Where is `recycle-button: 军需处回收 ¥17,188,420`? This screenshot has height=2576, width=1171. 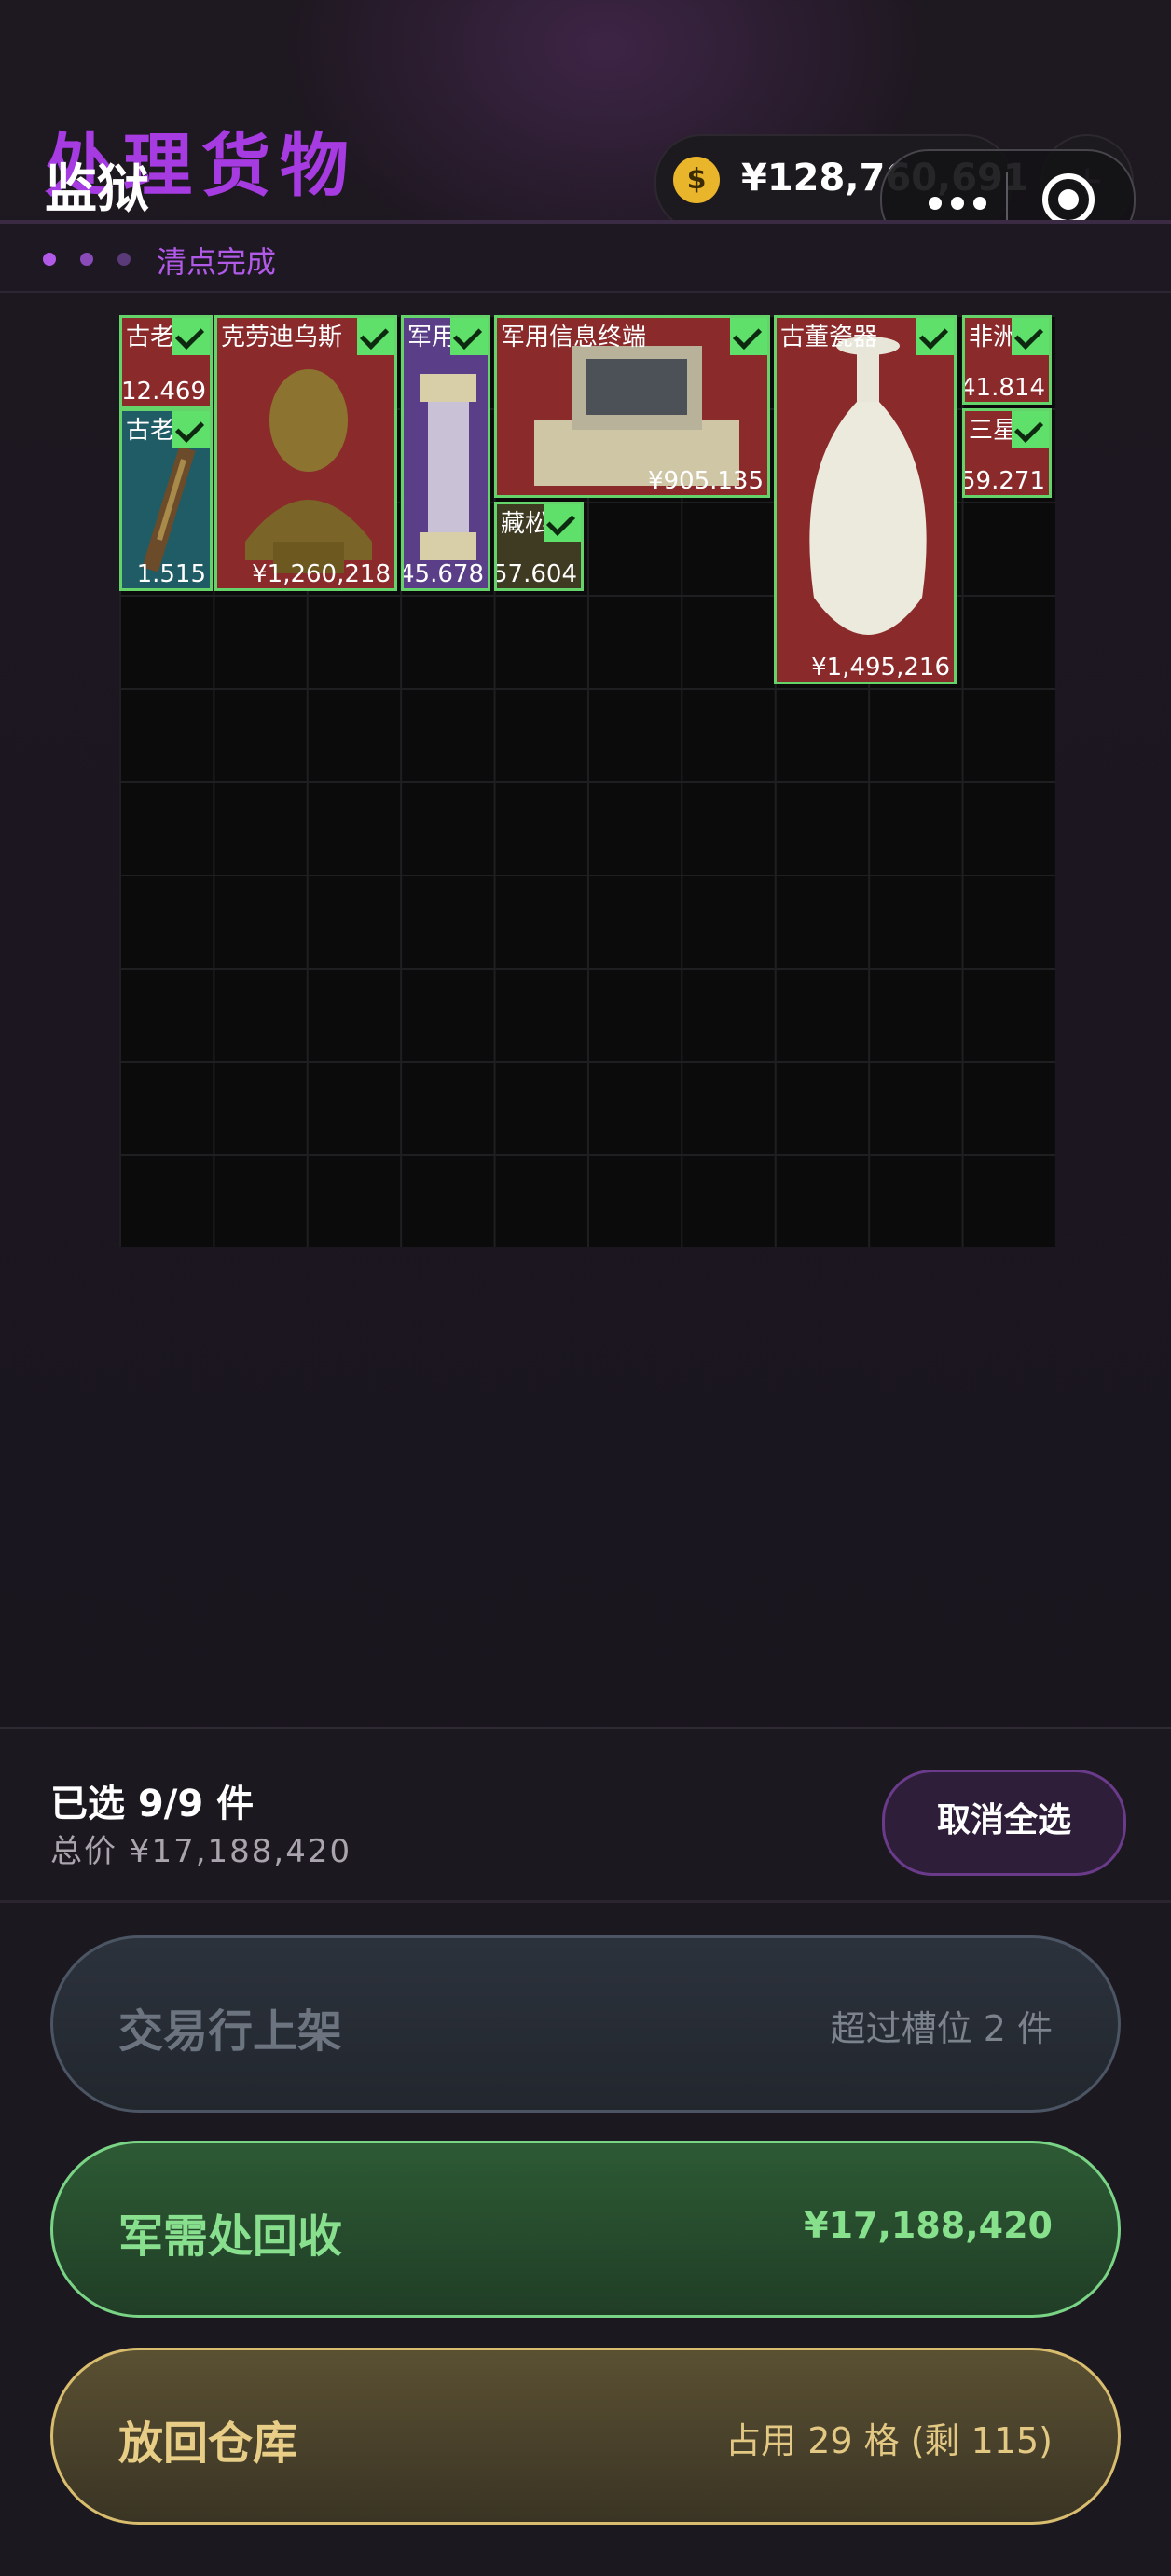
recycle-button: 军需处回收 ¥17,188,420 is located at coordinates (585, 2229).